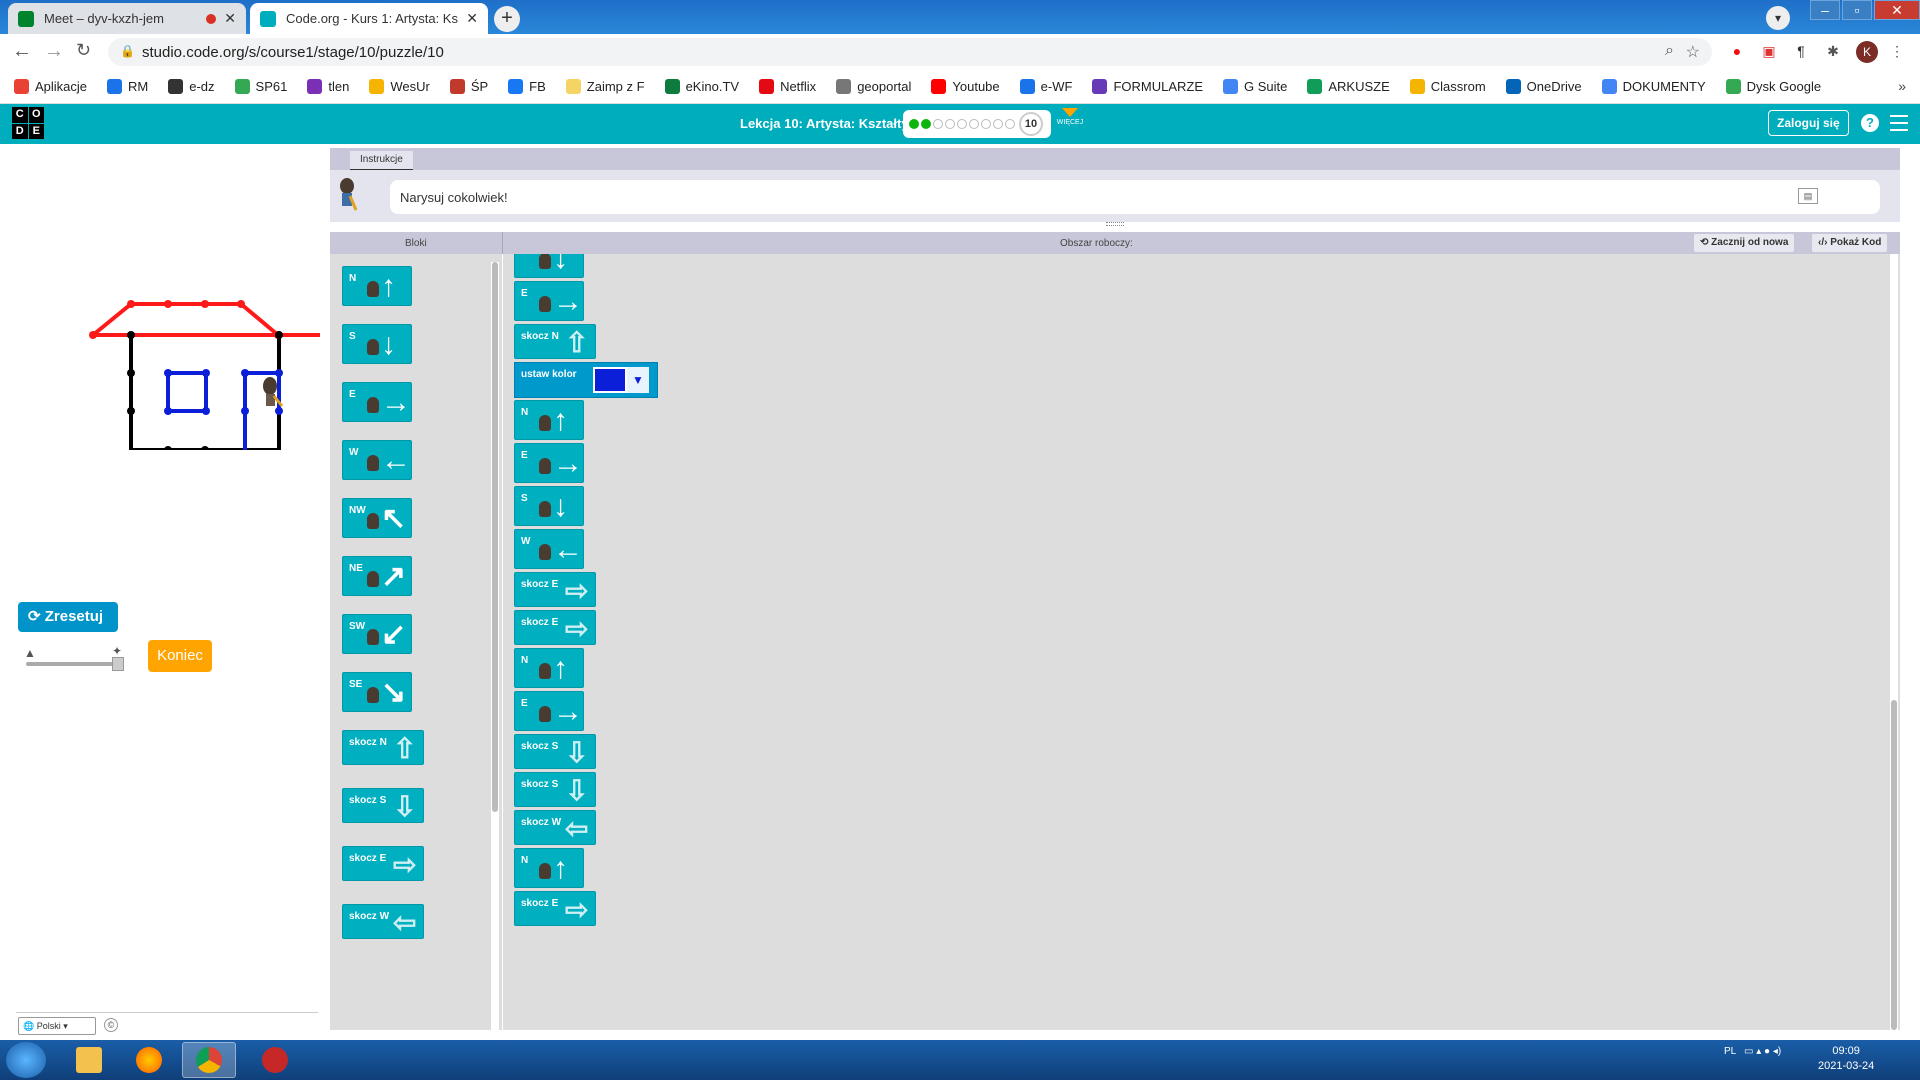 Image resolution: width=1920 pixels, height=1080 pixels. What do you see at coordinates (1762, 1051) in the screenshot?
I see `system-tray-icons: ▭ ▴ ● ◂)` at bounding box center [1762, 1051].